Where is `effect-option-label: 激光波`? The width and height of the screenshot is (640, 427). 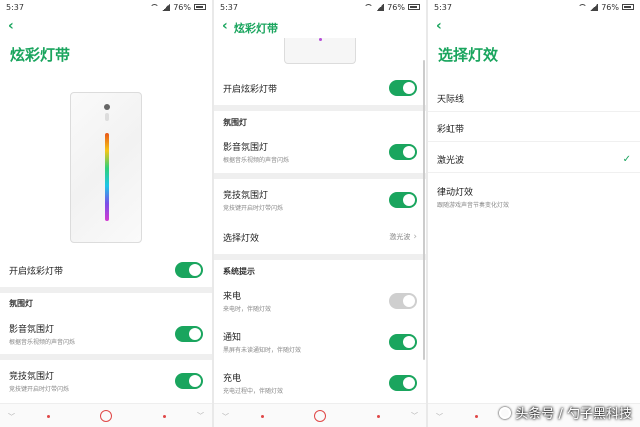 effect-option-label: 激光波 is located at coordinates (451, 161).